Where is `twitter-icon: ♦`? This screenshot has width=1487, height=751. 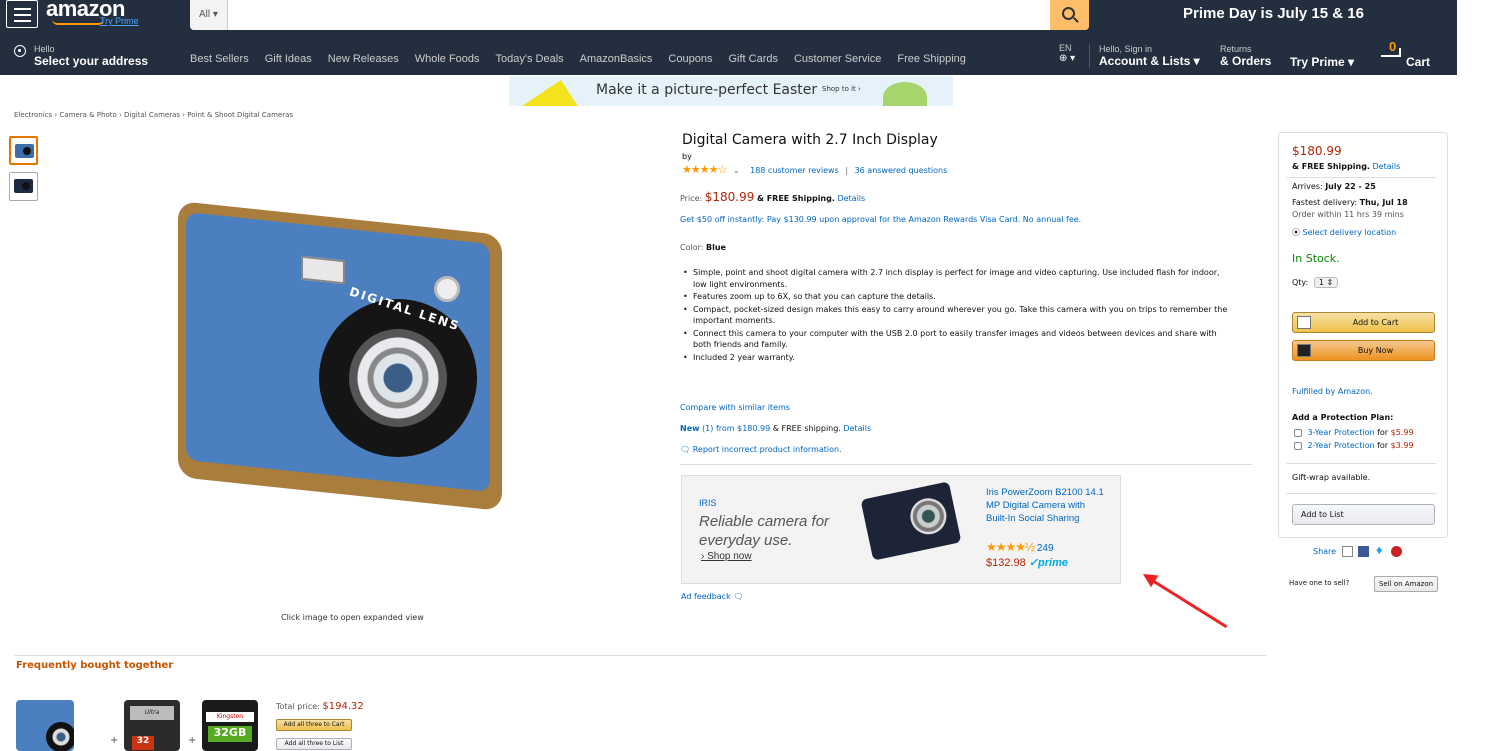 twitter-icon: ♦ is located at coordinates (1380, 551).